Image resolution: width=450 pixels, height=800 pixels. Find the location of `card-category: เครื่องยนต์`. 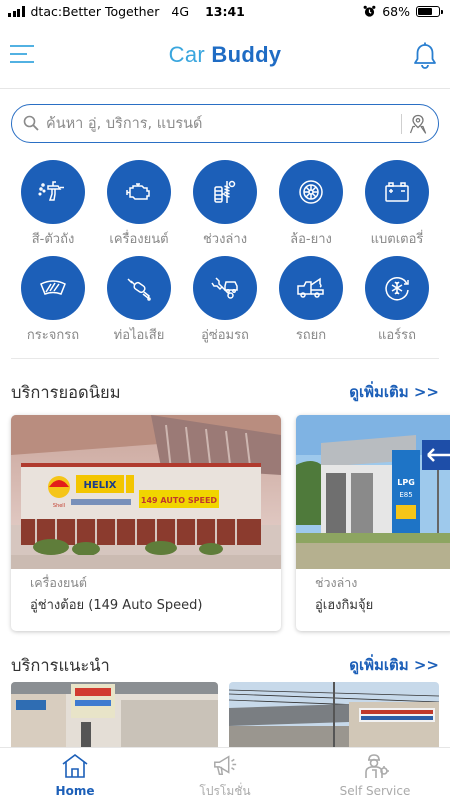

card-category: เครื่องยนต์ is located at coordinates (58, 582).